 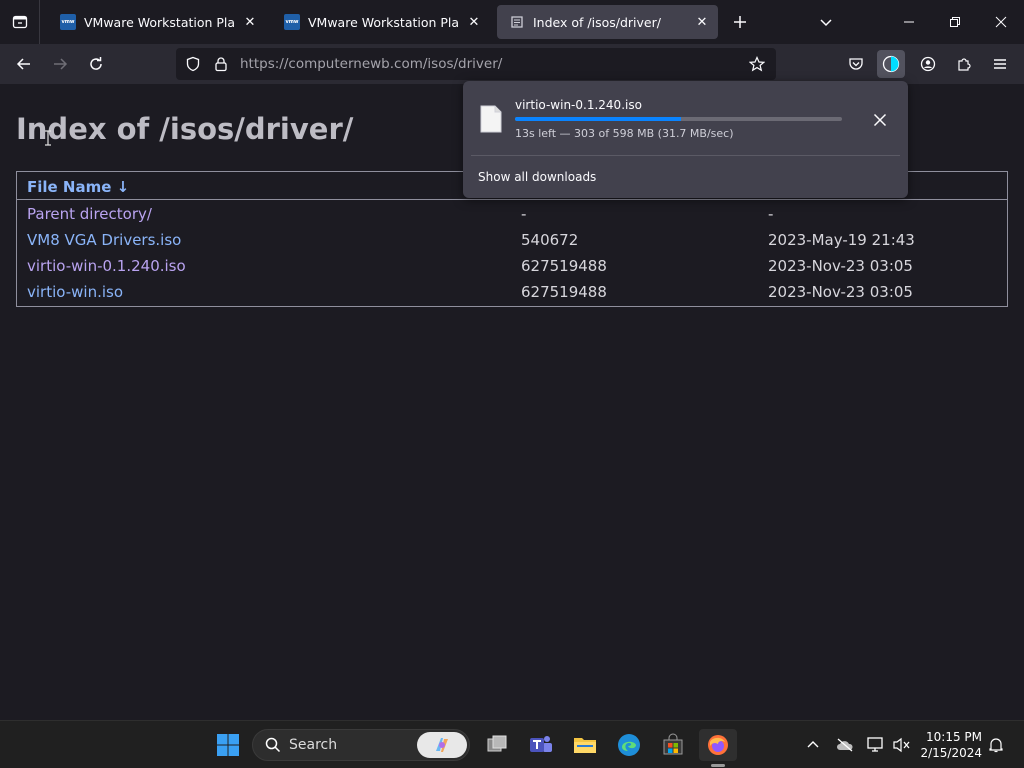 What do you see at coordinates (718, 745) in the screenshot?
I see `firefox-icon` at bounding box center [718, 745].